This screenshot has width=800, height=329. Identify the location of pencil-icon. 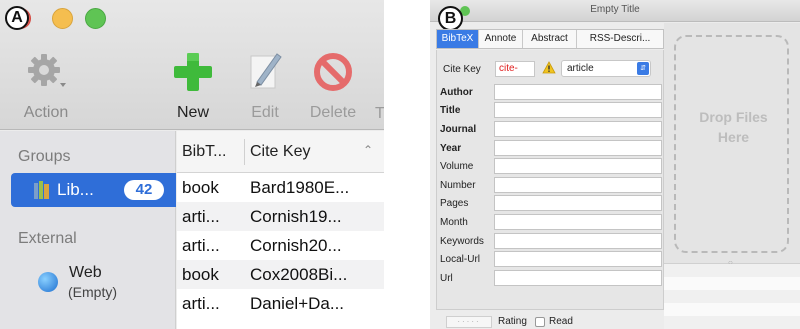
(265, 72).